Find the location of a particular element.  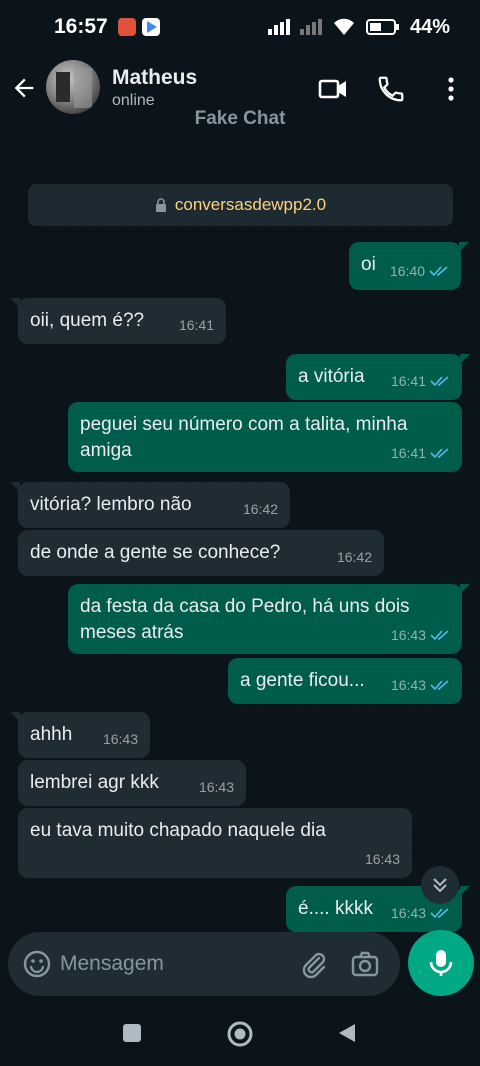

message-time: 16:40 is located at coordinates (407, 271).